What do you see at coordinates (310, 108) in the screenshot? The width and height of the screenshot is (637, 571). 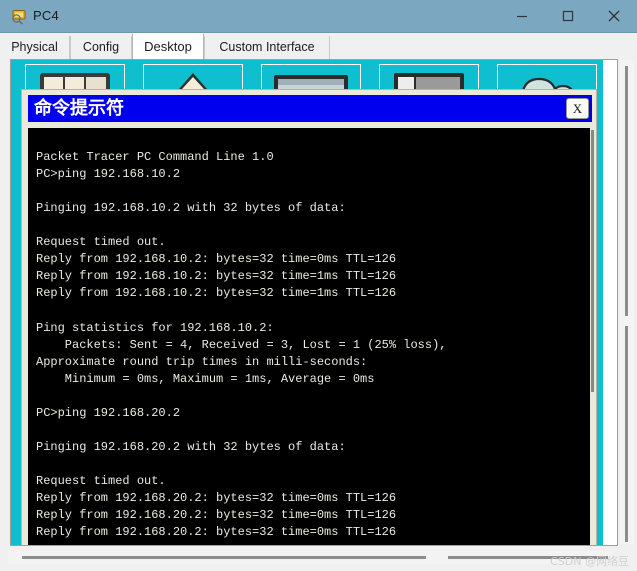 I see `command-prompt-title-bar: 命令提示符 X` at bounding box center [310, 108].